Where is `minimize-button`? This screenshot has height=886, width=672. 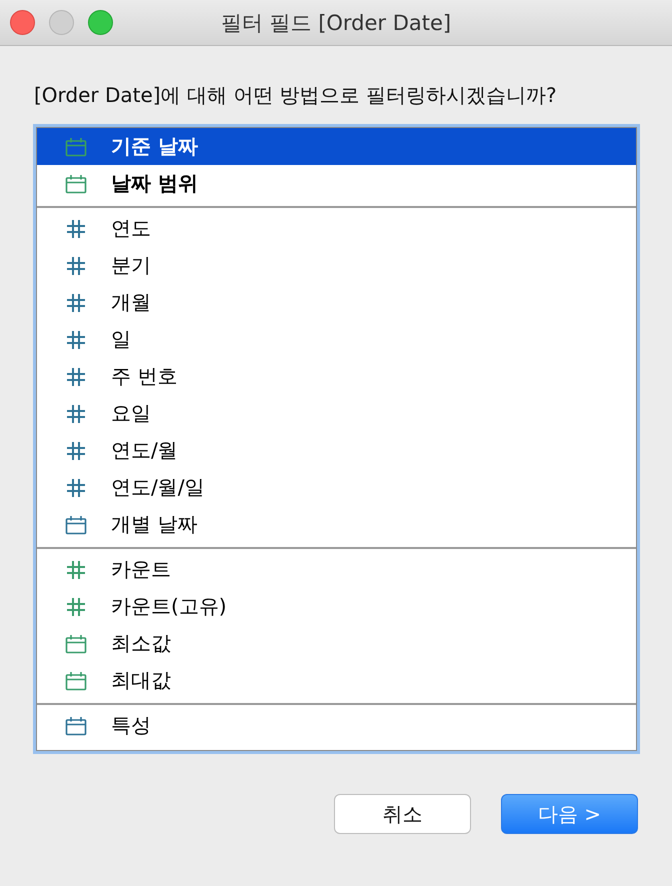 minimize-button is located at coordinates (61, 22).